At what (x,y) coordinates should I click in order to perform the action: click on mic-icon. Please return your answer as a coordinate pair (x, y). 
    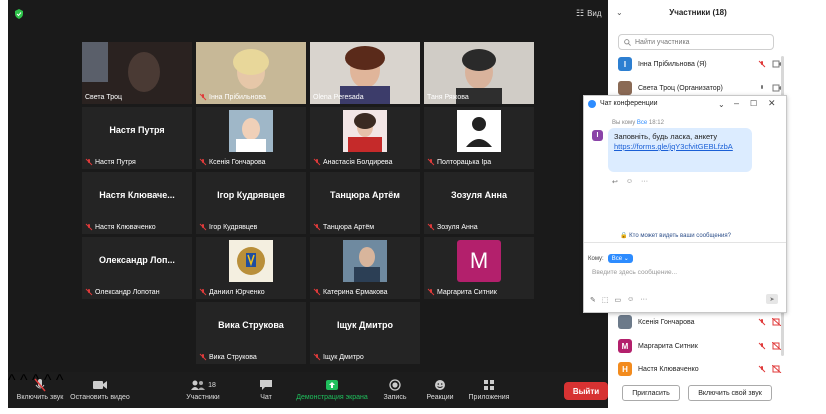
    Looking at the image, I should click on (762, 87).